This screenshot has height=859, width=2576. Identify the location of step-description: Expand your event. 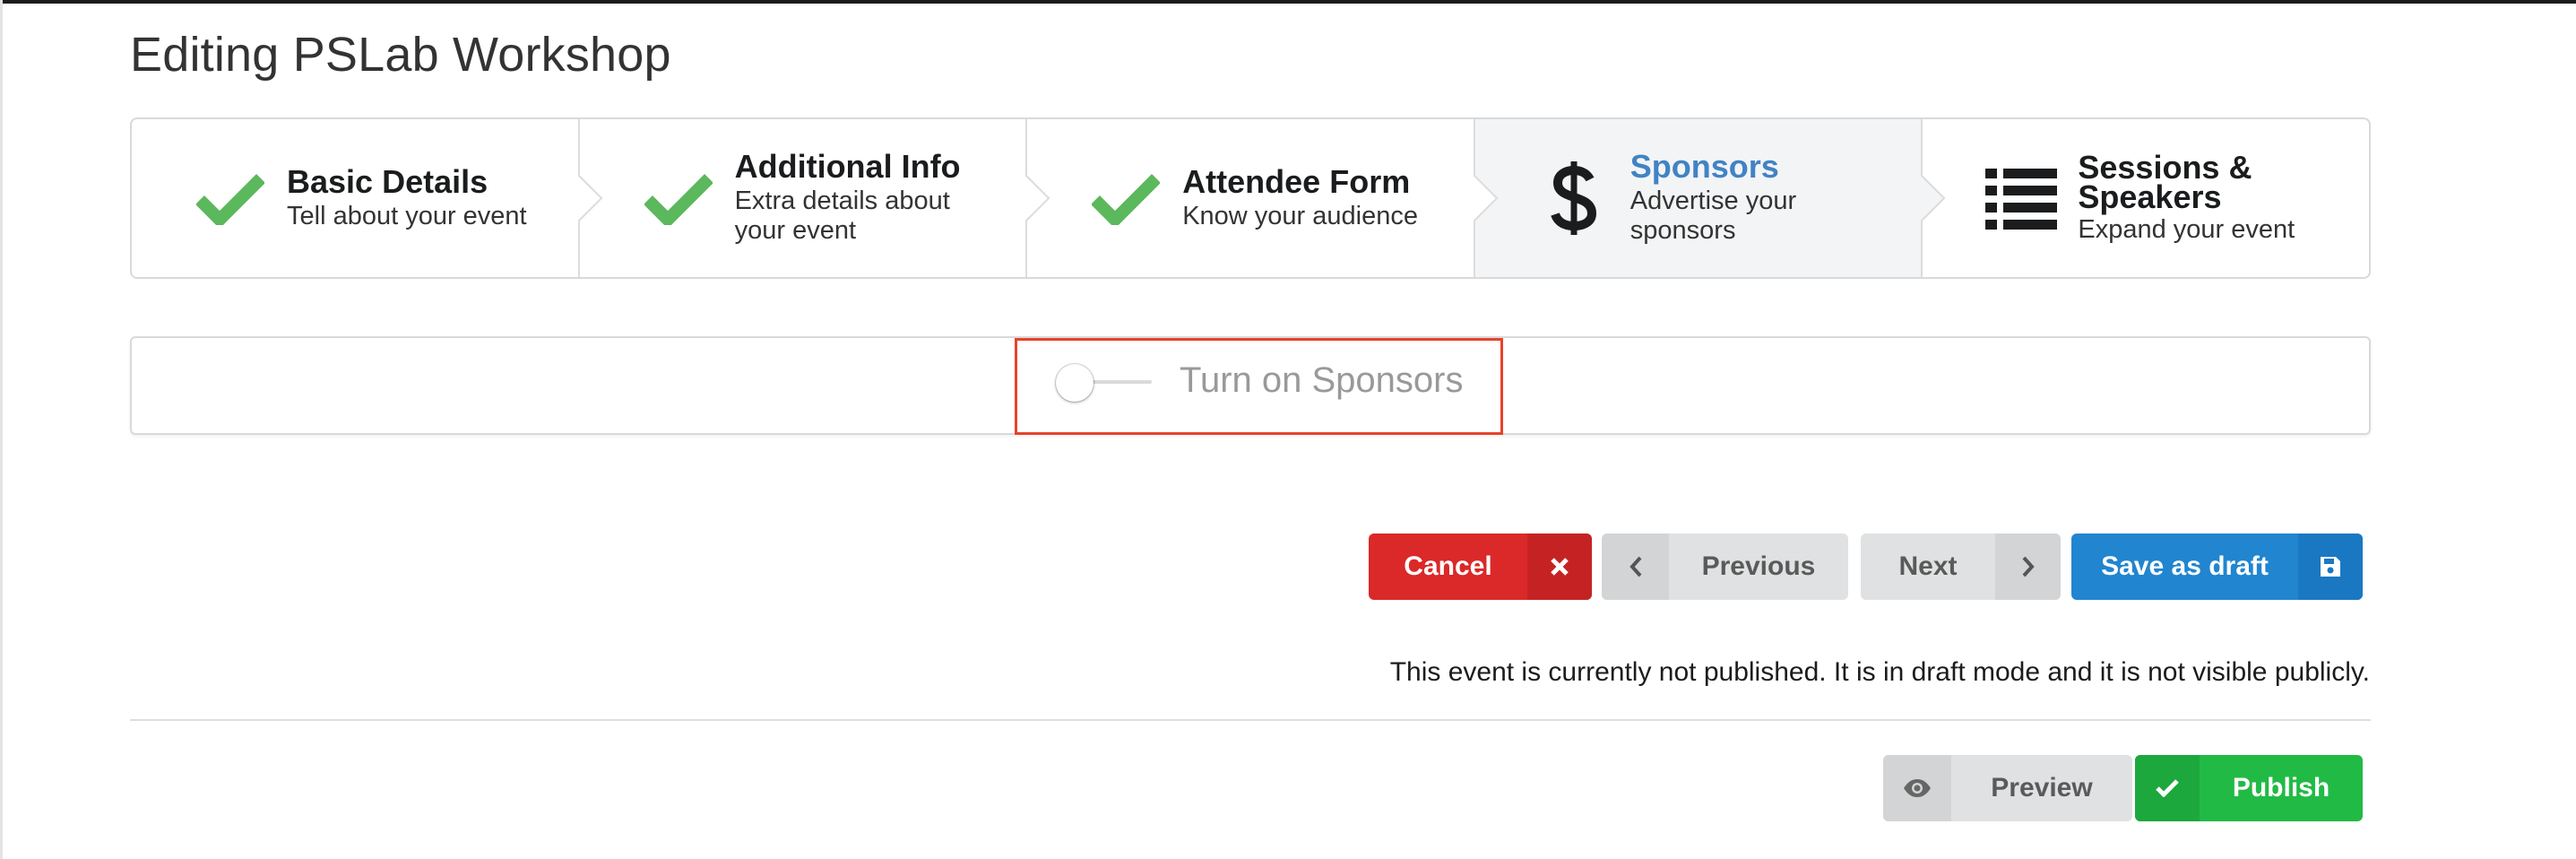
(2186, 229).